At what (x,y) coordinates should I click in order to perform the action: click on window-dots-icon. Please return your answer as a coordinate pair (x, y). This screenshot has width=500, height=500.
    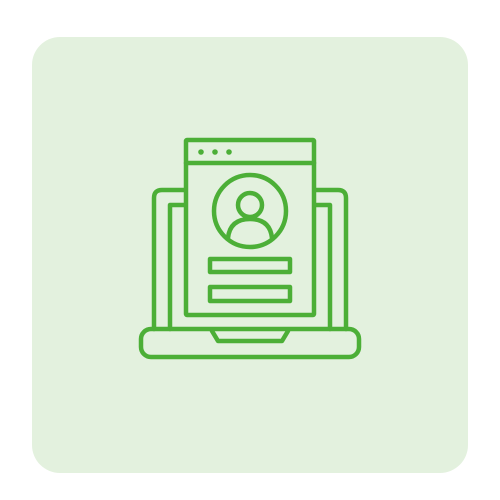
    Looking at the image, I should click on (215, 152).